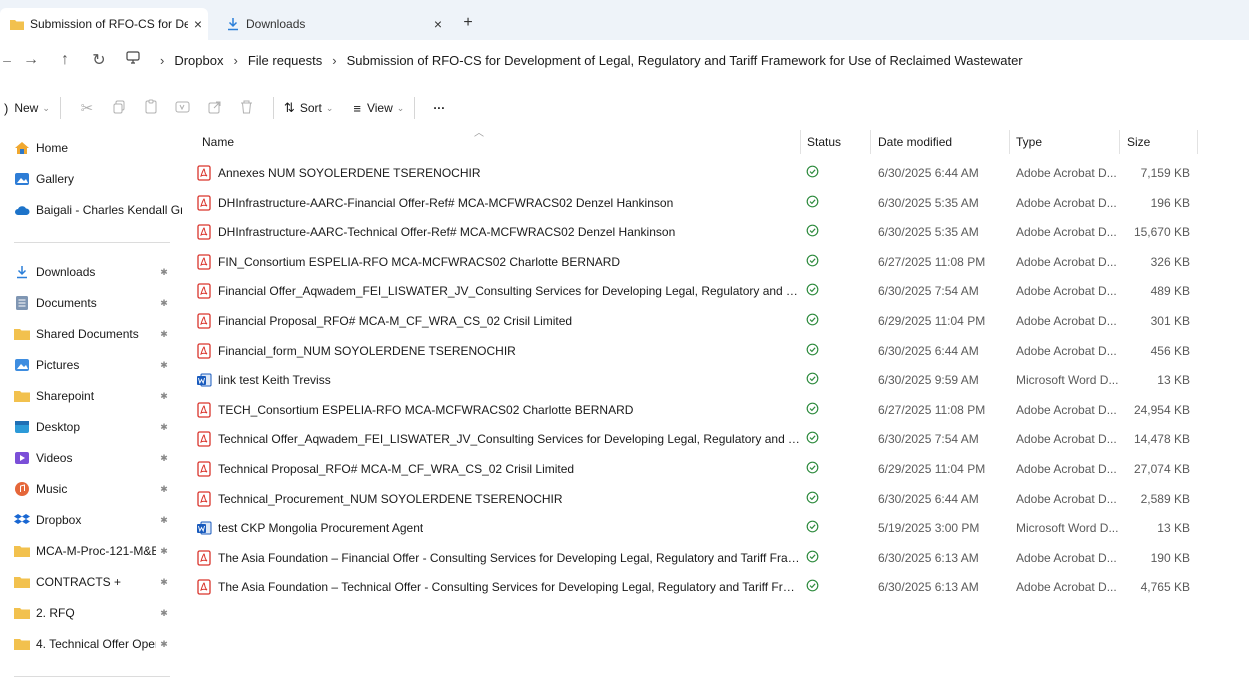 The width and height of the screenshot is (1249, 682). I want to click on location-toggle-button, so click(133, 60).